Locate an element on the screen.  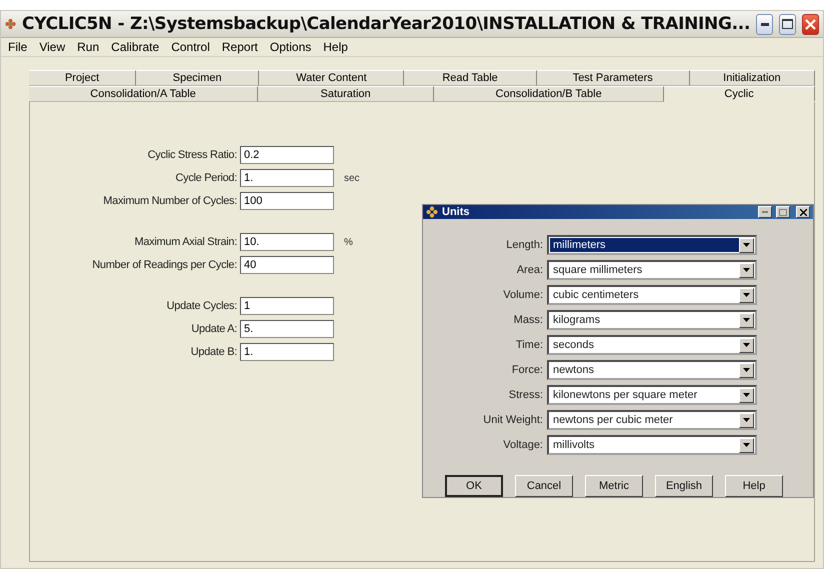
tab: Read Table is located at coordinates (470, 78).